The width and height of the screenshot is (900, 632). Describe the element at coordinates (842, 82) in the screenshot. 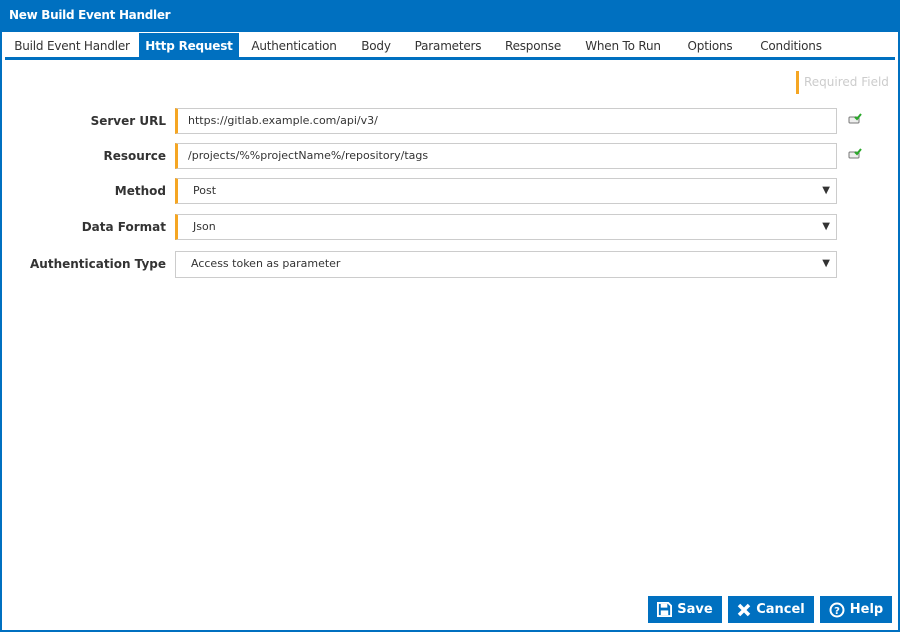

I see `required-field-legend: Required Field` at that location.